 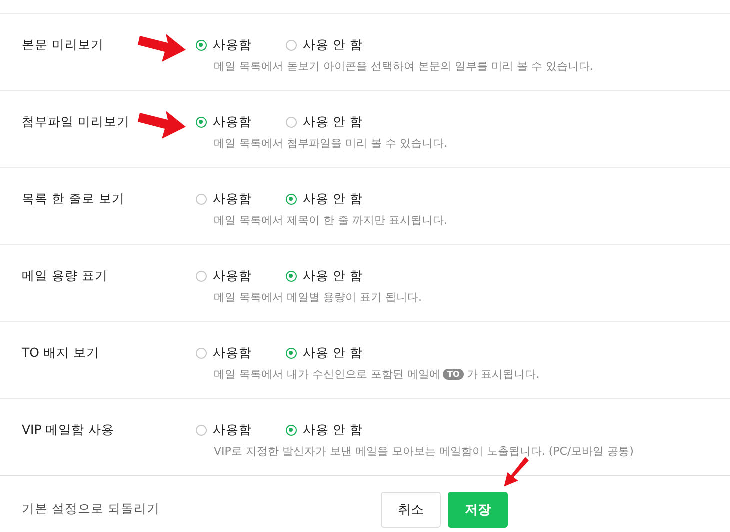 I want to click on arrow-icon, so click(x=516, y=472).